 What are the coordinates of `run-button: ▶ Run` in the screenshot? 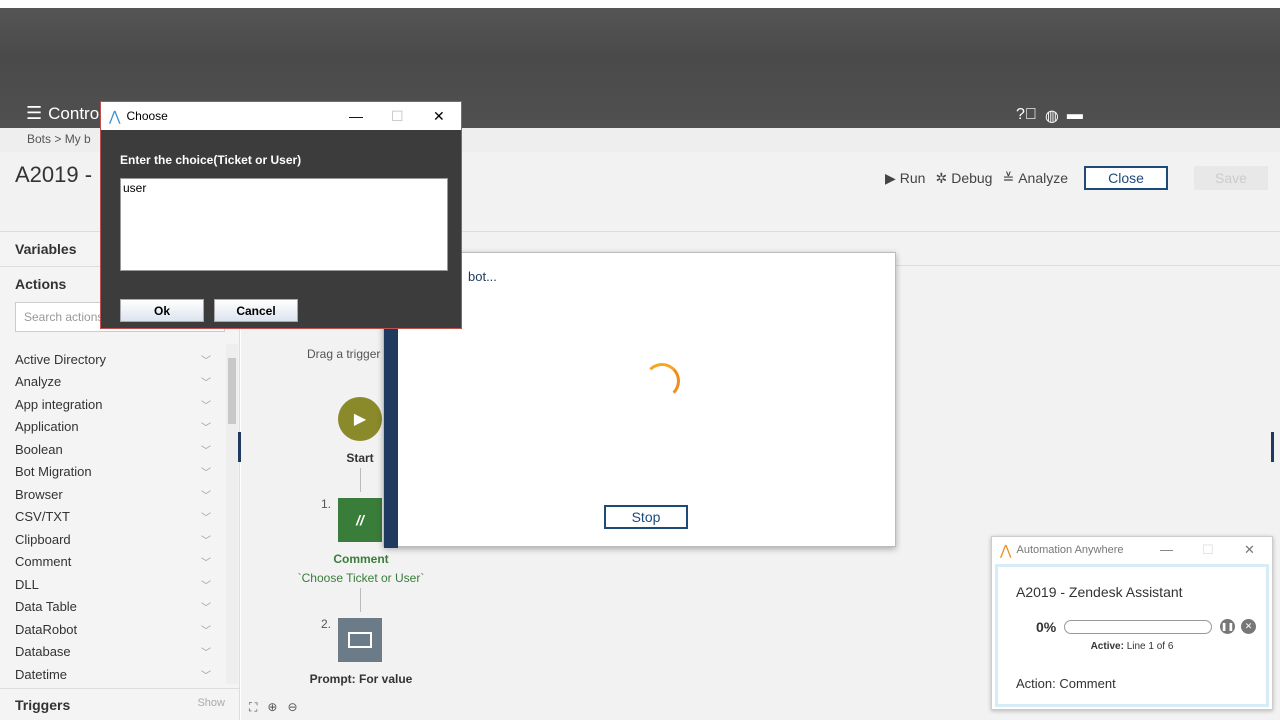 It's located at (905, 178).